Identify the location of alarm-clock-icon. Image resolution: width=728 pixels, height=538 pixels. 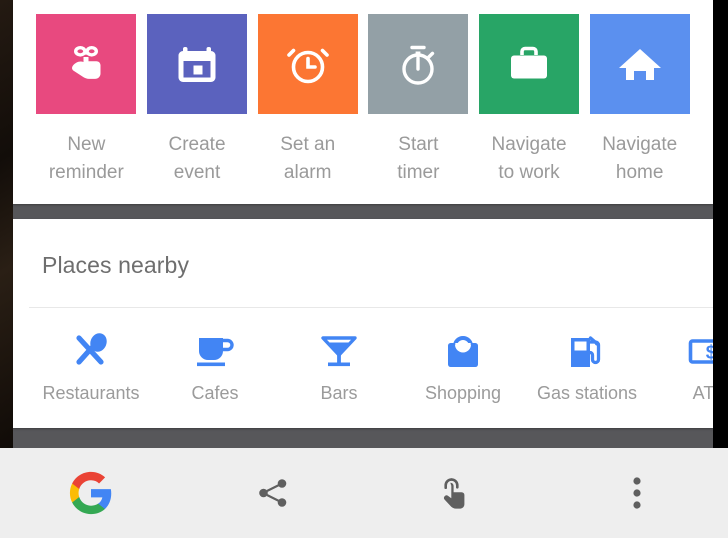
(308, 64).